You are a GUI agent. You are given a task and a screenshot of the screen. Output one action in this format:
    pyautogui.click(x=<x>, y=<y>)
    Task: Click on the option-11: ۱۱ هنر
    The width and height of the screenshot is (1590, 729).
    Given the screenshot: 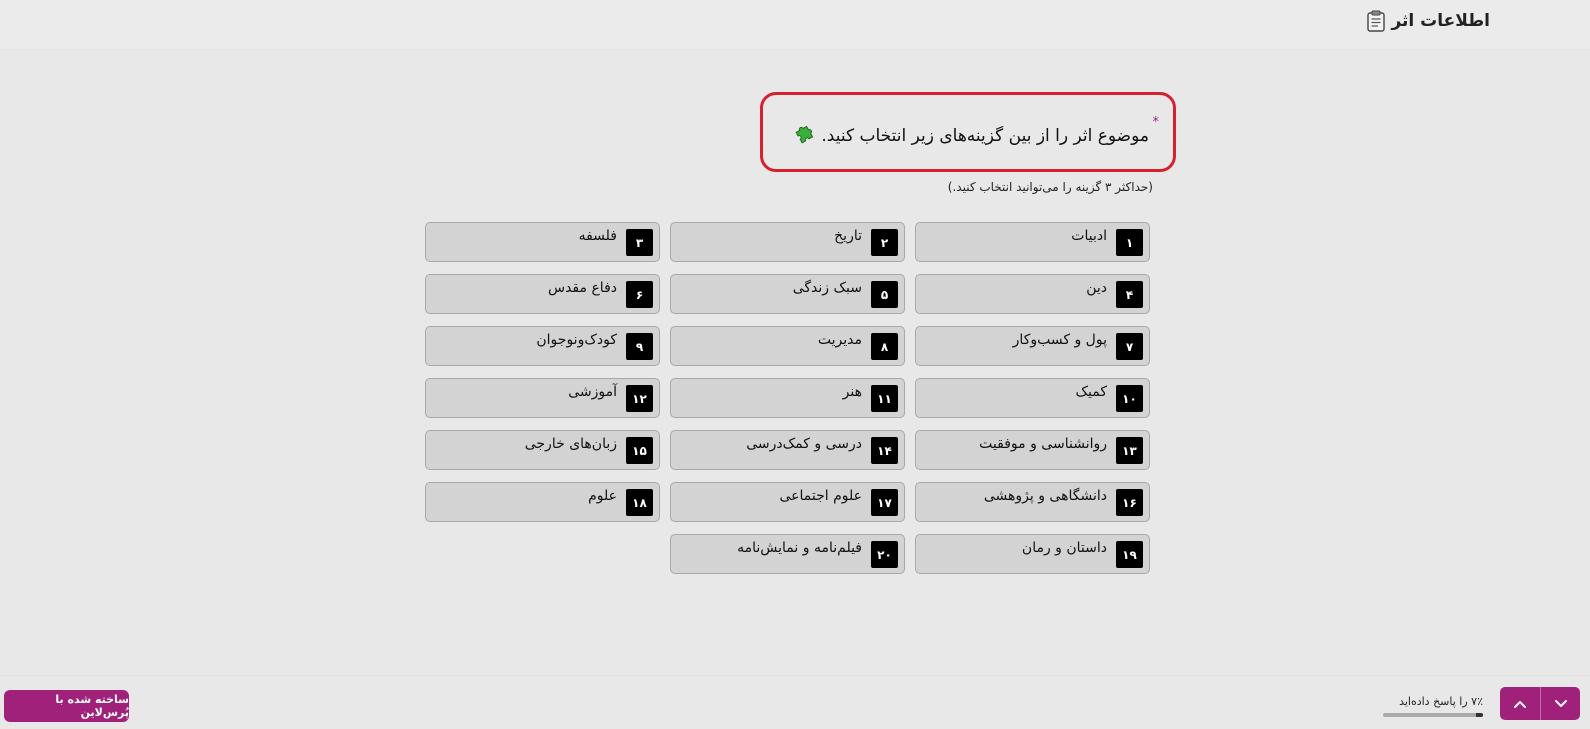 What is the action you would take?
    pyautogui.click(x=787, y=398)
    